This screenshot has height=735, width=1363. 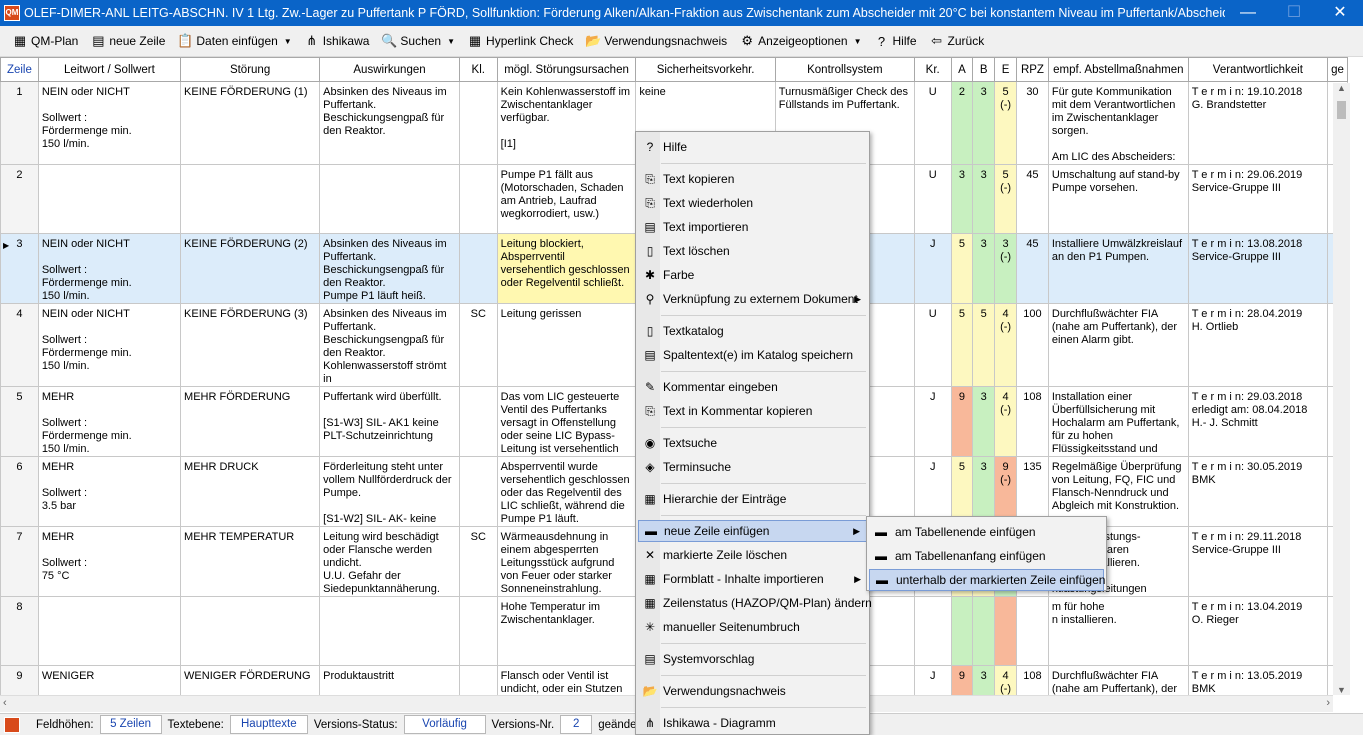 I want to click on menu-item-ishikawa-diagramm: ⋔ Ishikawa - Diagramm, so click(x=752, y=723).